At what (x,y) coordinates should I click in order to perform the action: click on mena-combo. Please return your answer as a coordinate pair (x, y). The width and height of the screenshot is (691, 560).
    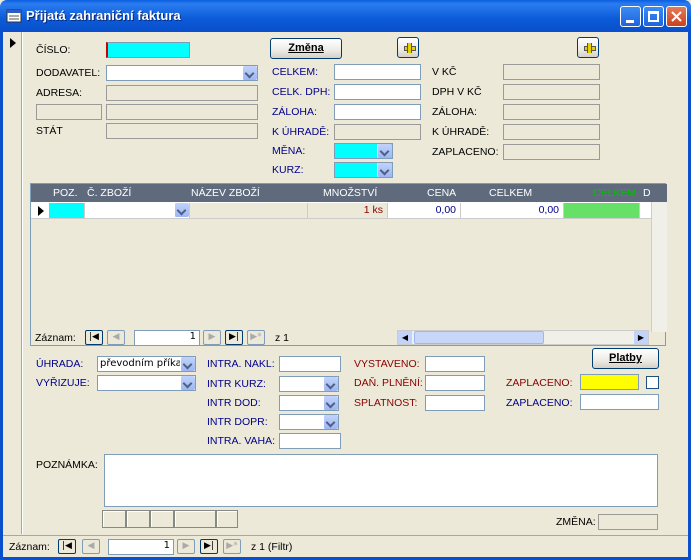
    Looking at the image, I should click on (363, 151).